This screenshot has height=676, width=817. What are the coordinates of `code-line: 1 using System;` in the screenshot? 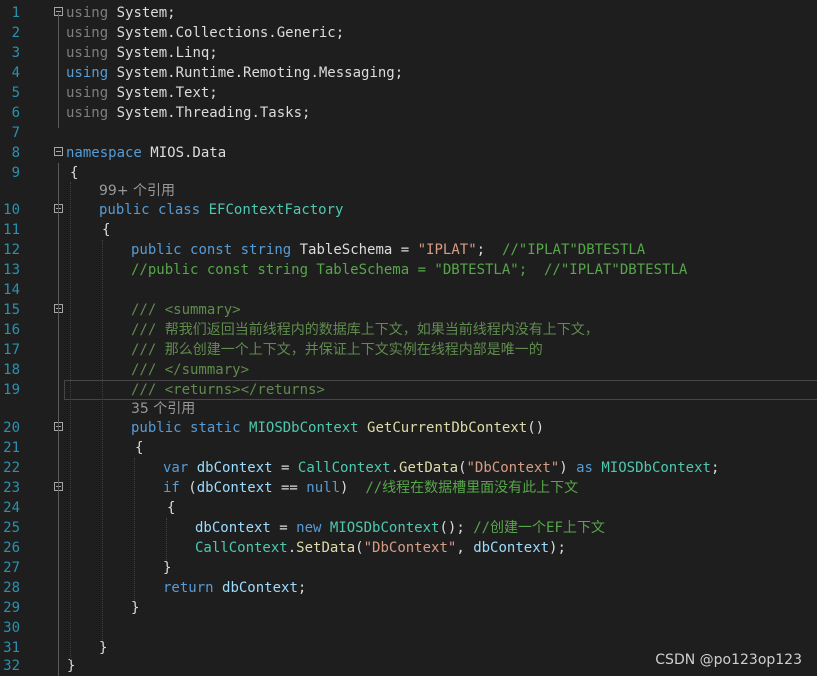 It's located at (408, 13).